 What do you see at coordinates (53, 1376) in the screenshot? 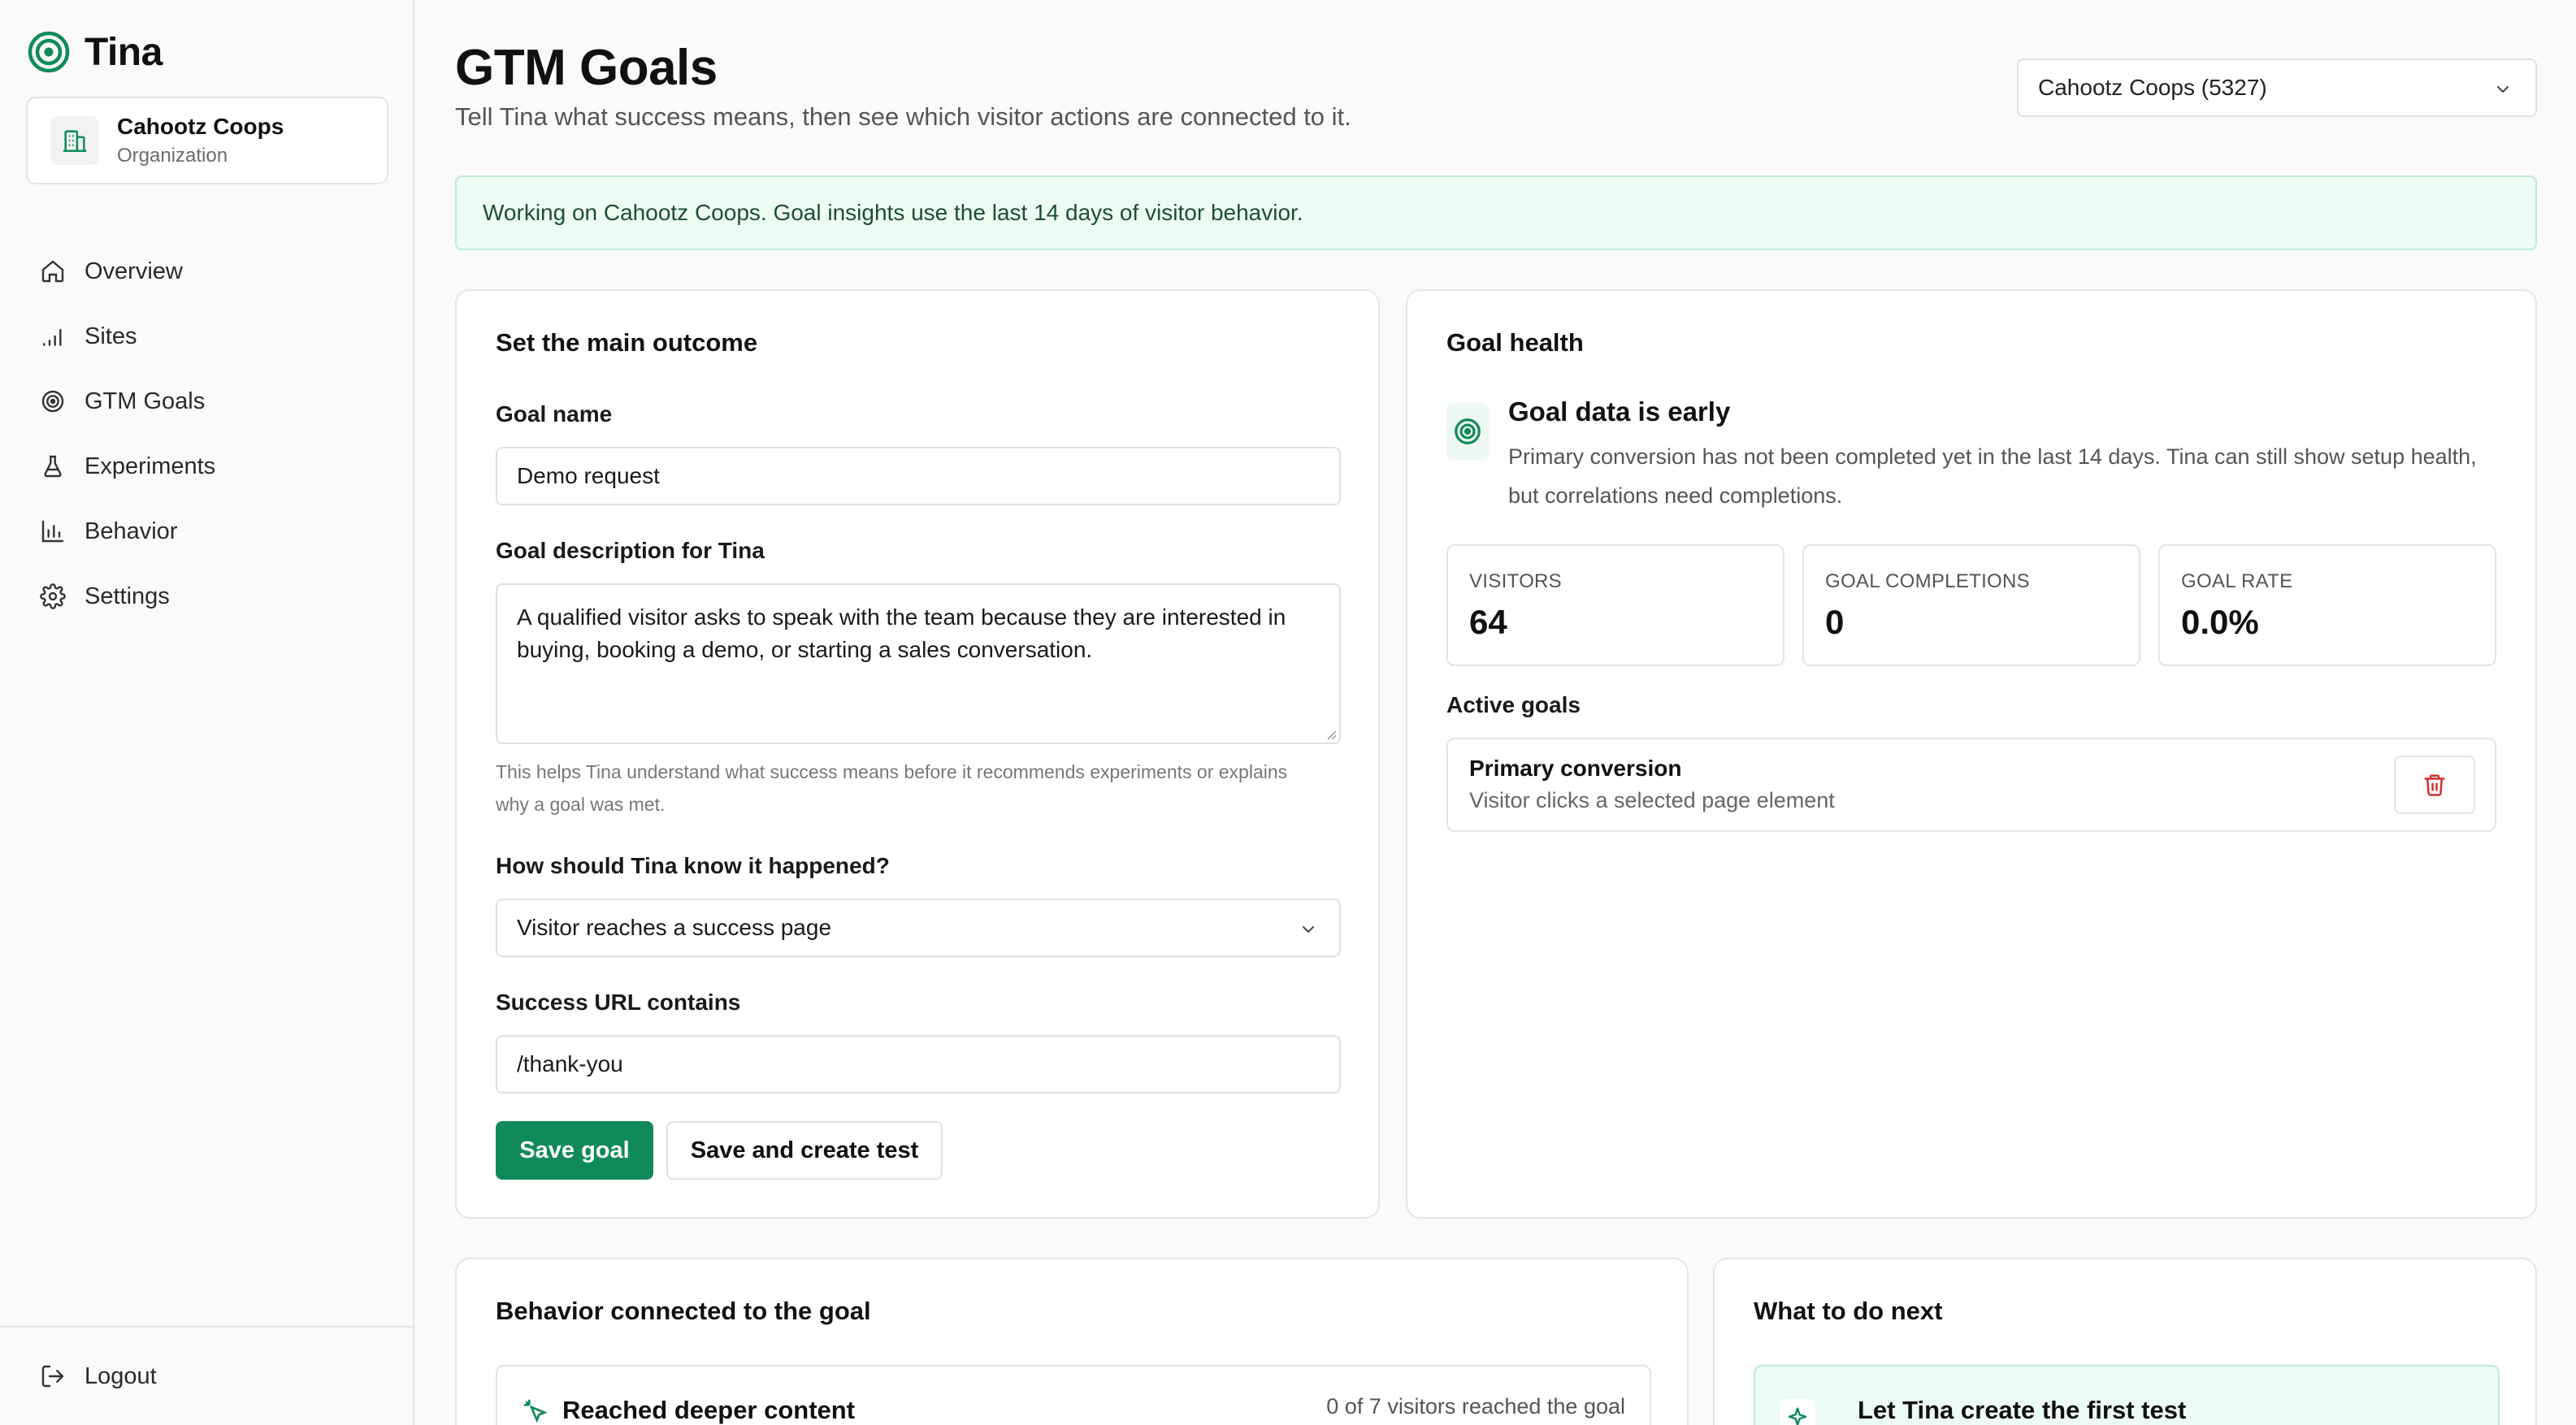
I see `logout-icon` at bounding box center [53, 1376].